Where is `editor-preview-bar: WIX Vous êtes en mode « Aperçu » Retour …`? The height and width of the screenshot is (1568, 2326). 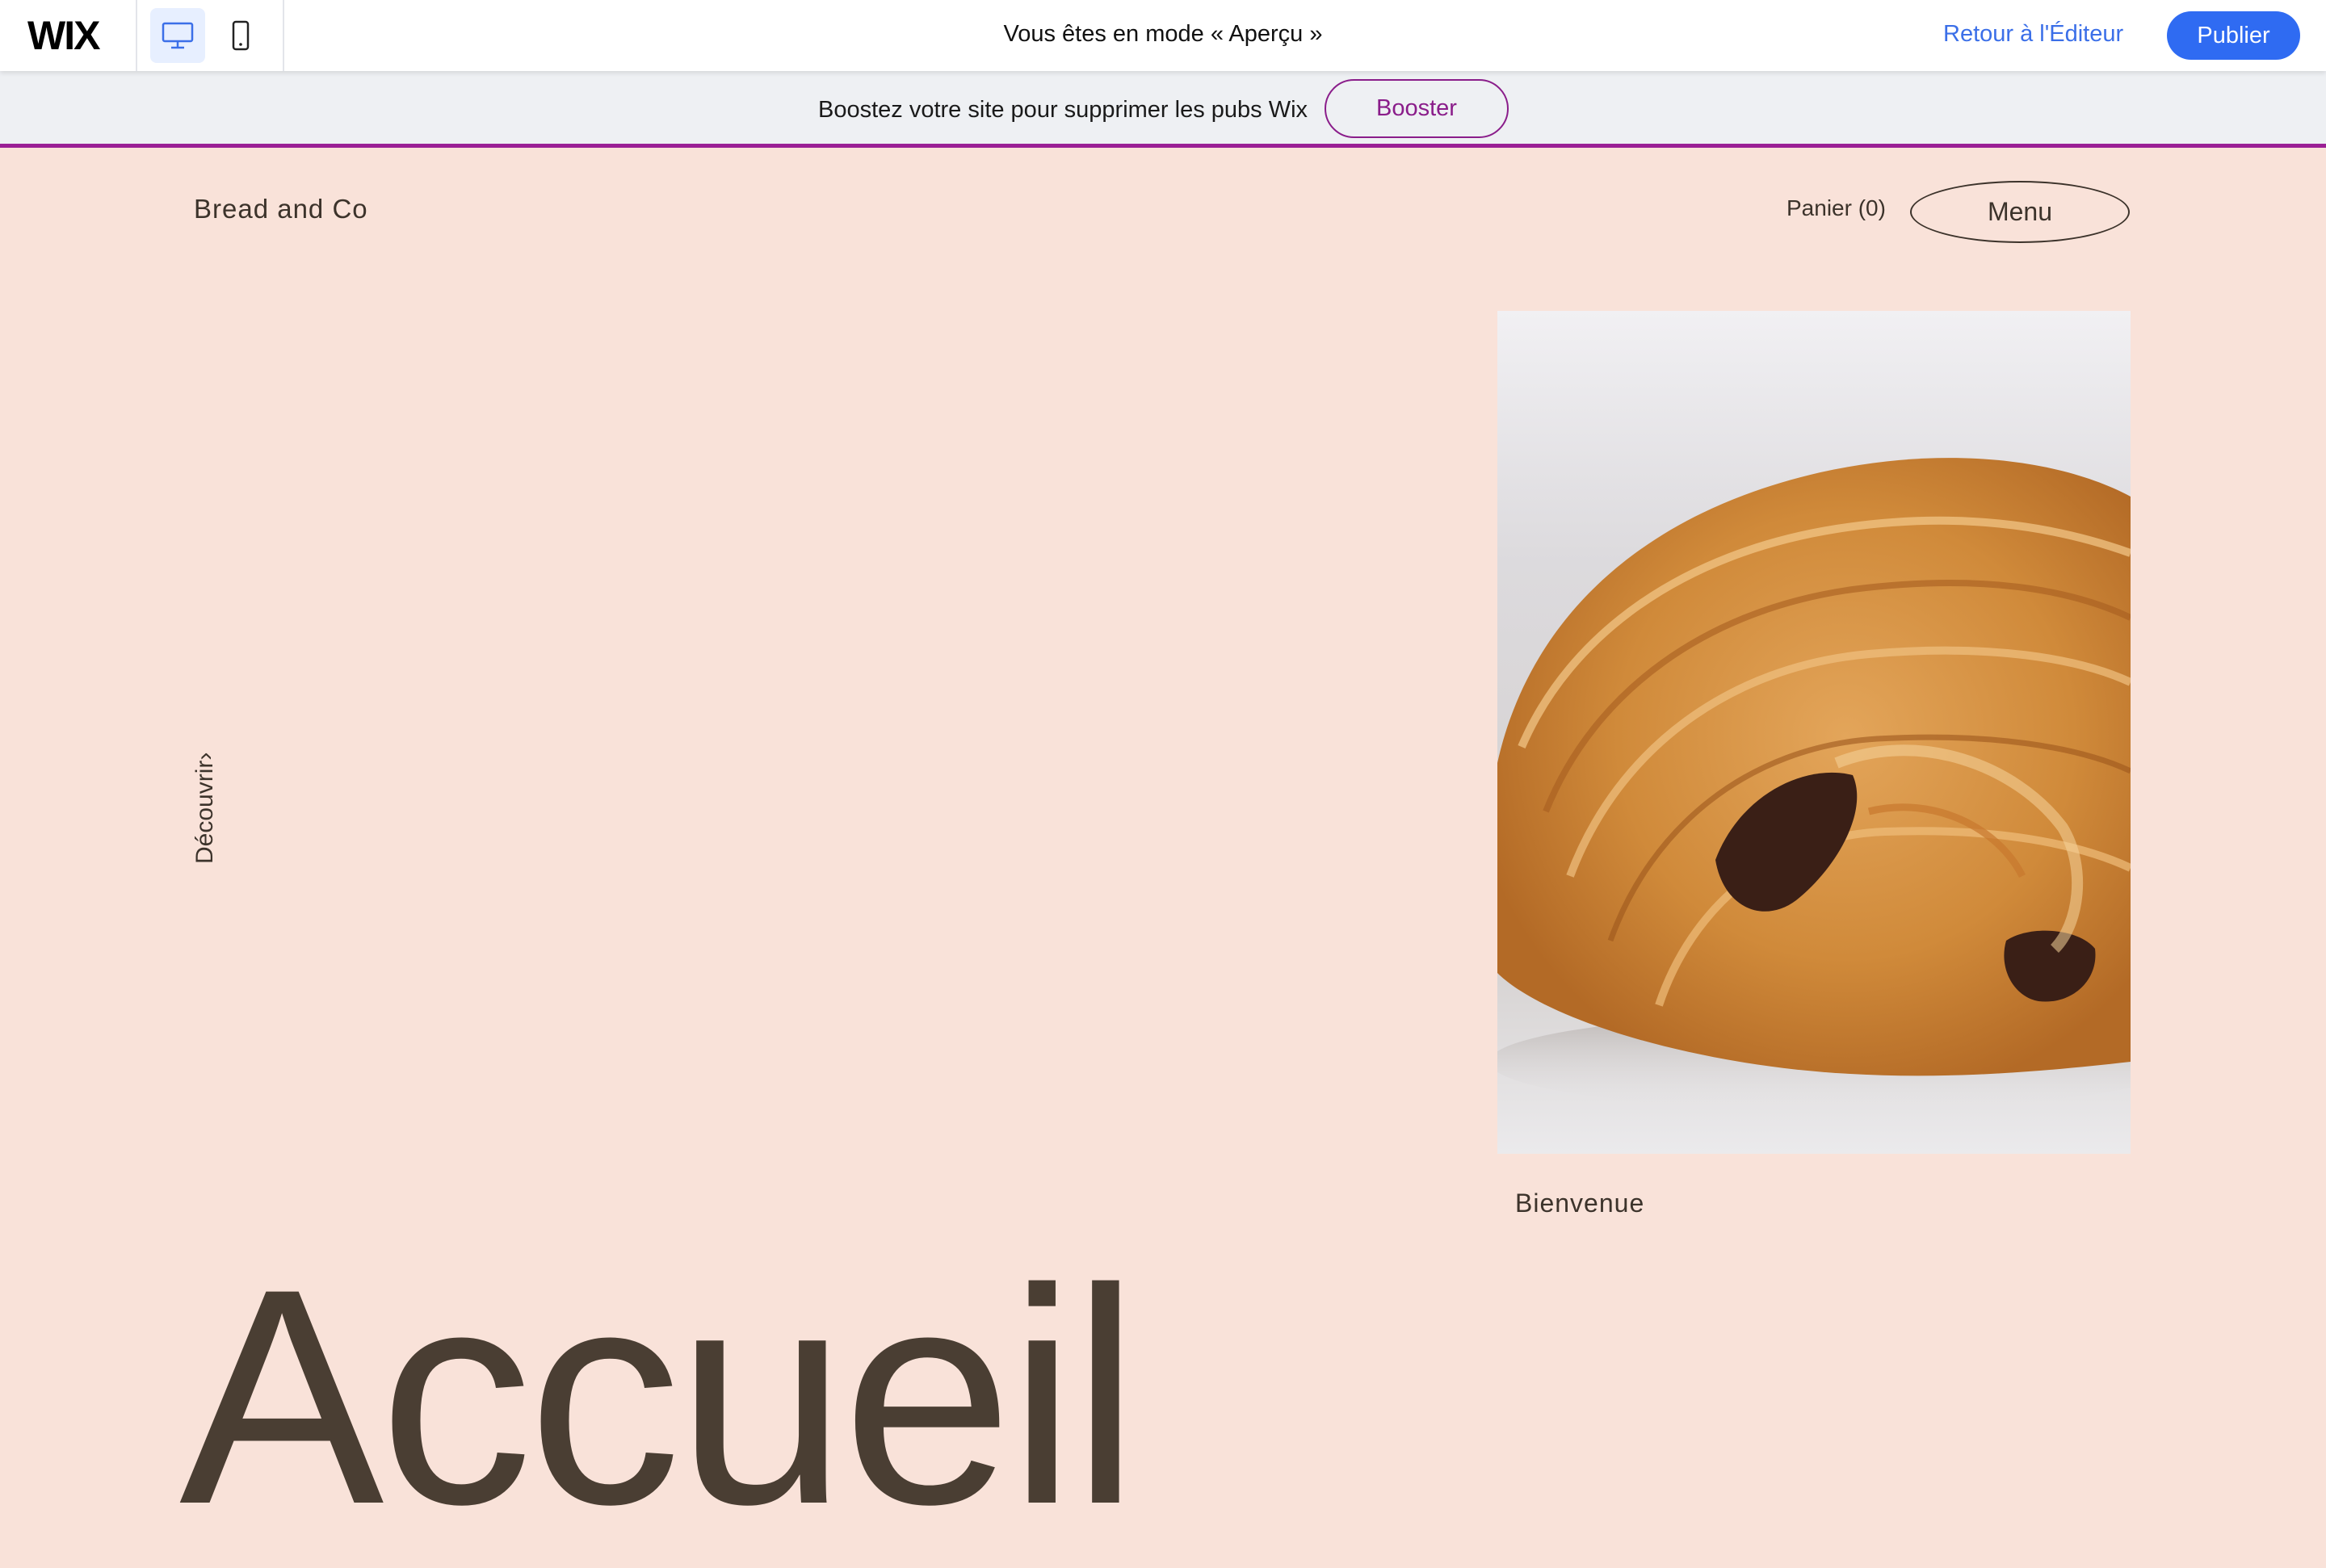 editor-preview-bar: WIX Vous êtes en mode « Aperçu » Retour … is located at coordinates (1163, 35).